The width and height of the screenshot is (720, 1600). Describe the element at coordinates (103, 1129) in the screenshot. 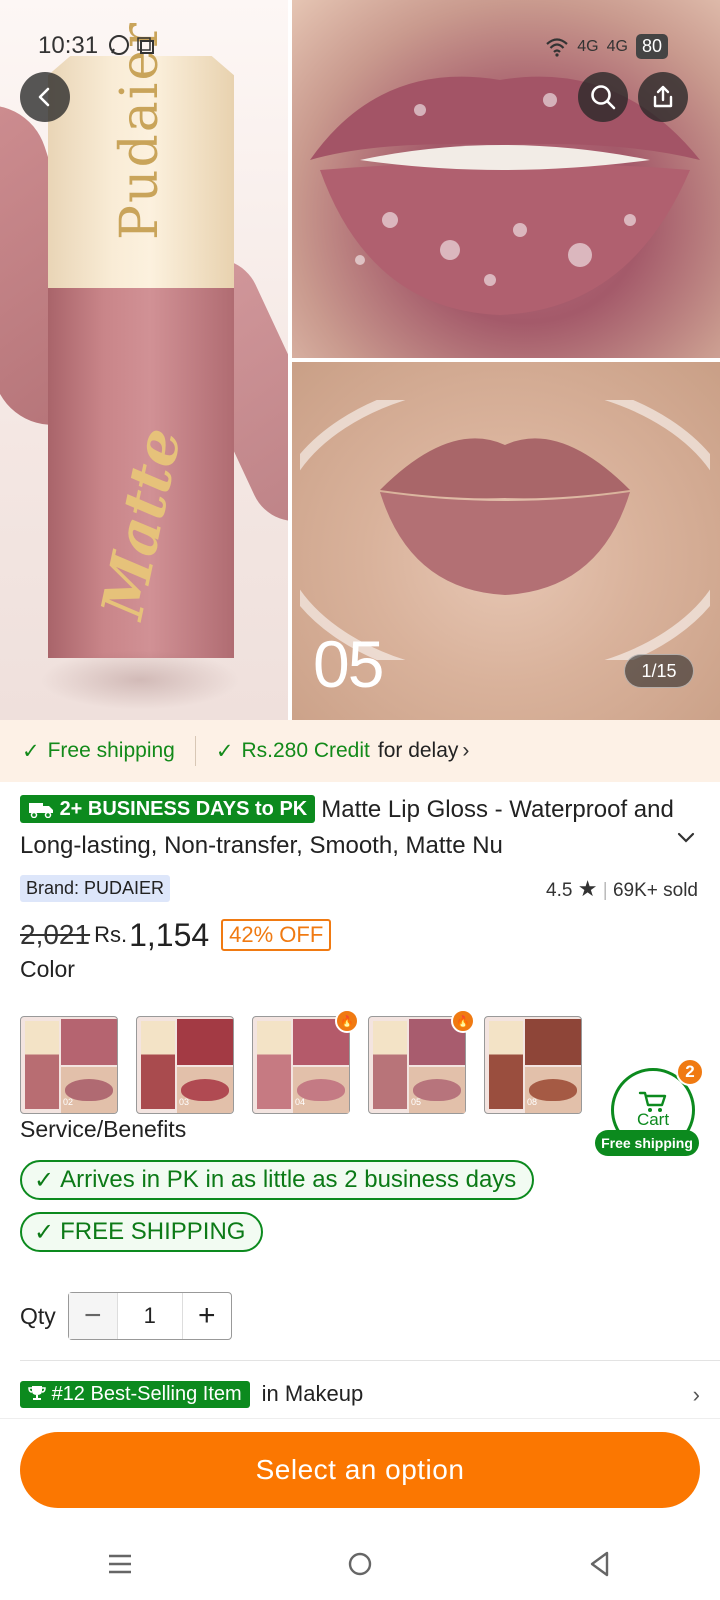

I see `service-label: Service/Benefits` at that location.